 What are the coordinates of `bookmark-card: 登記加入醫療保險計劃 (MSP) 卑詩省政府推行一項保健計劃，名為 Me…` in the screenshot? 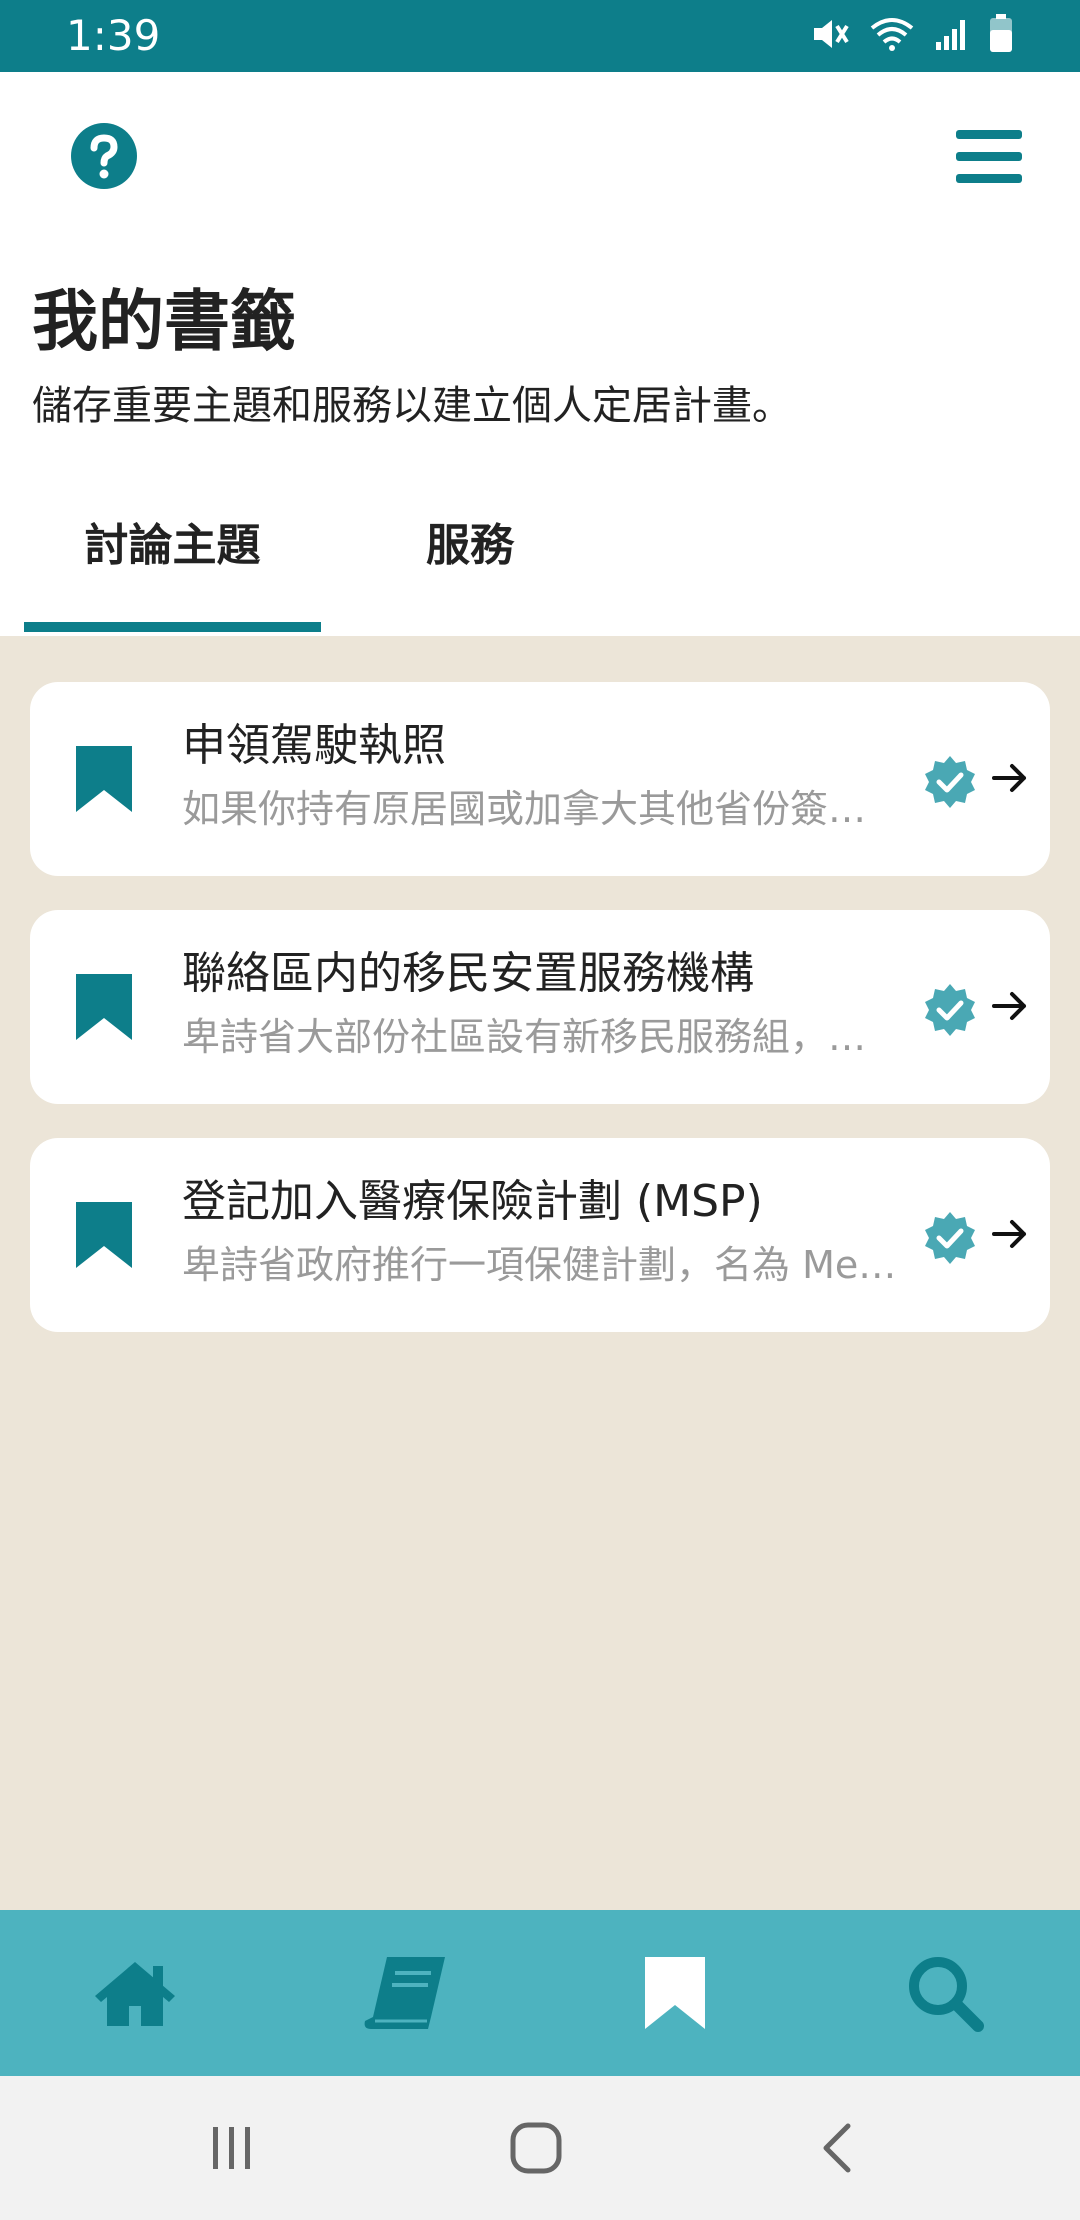 It's located at (540, 1235).